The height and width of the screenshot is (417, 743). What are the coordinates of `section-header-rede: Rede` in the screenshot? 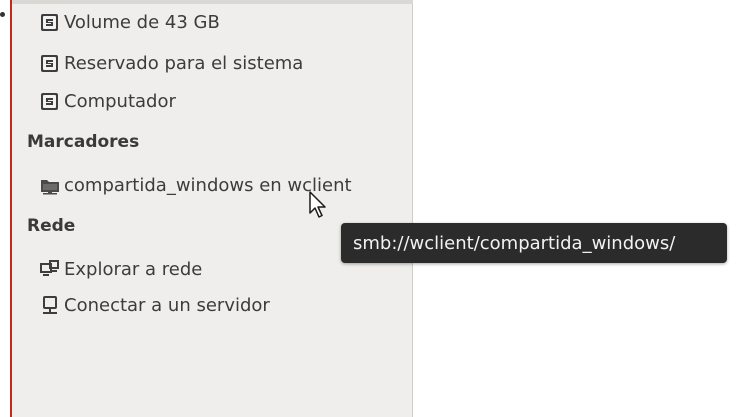 It's located at (51, 226).